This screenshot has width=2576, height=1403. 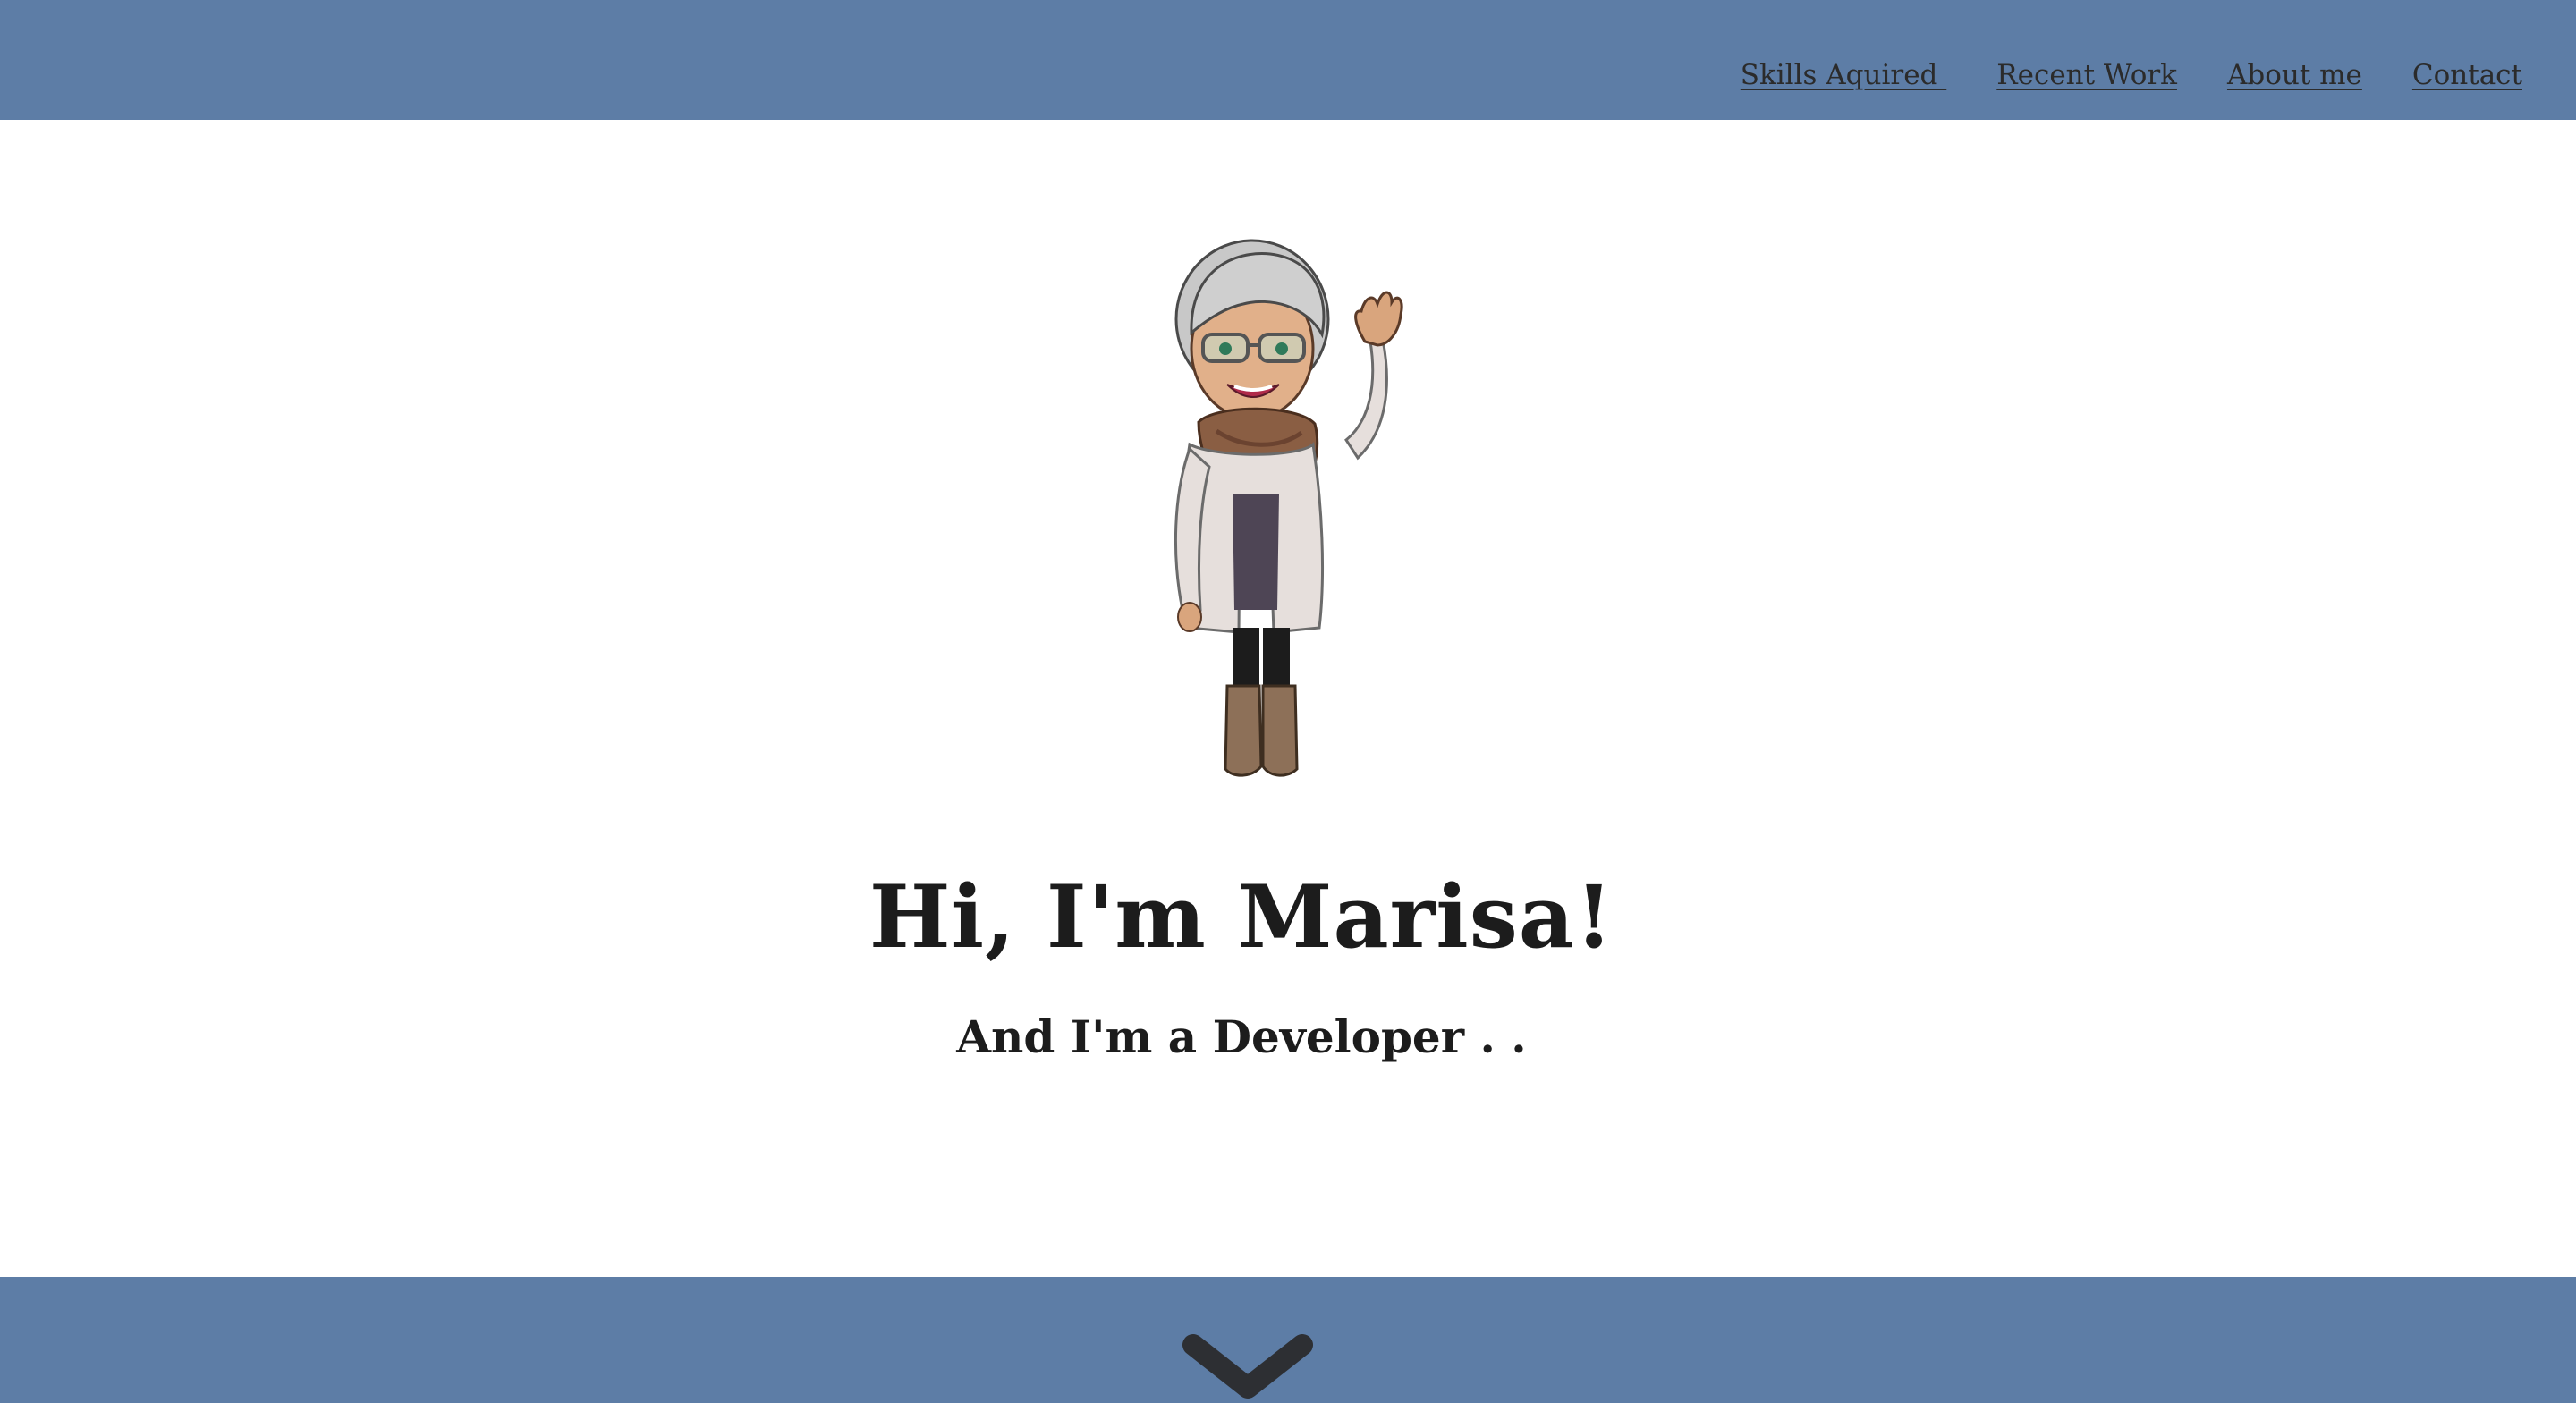 I want to click on hero-title: Hi, I'm Marisa!, so click(x=1241, y=917).